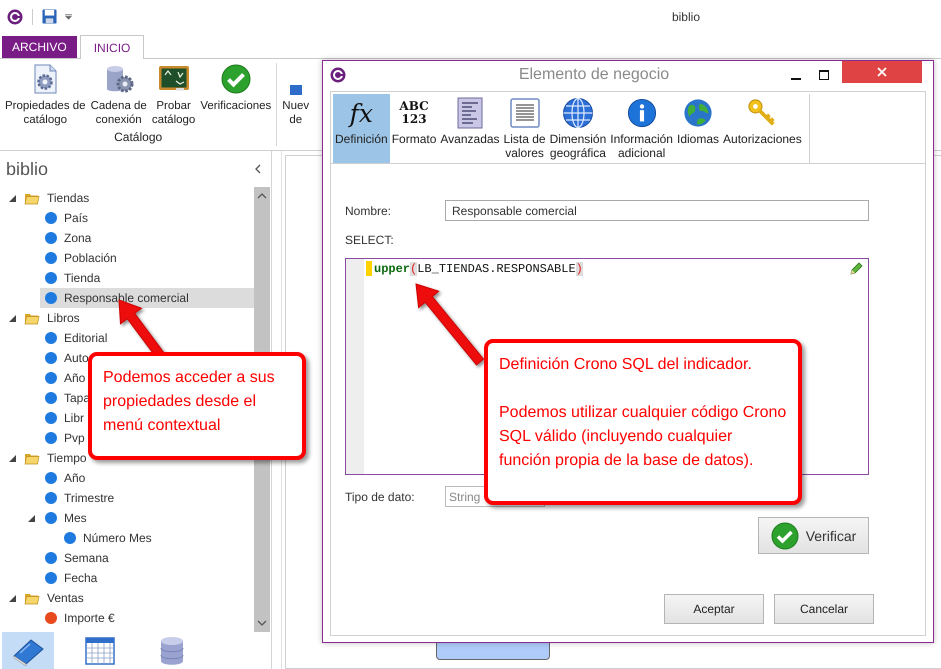  What do you see at coordinates (594, 75) in the screenshot?
I see `dialog-title: Elemento de negocio` at bounding box center [594, 75].